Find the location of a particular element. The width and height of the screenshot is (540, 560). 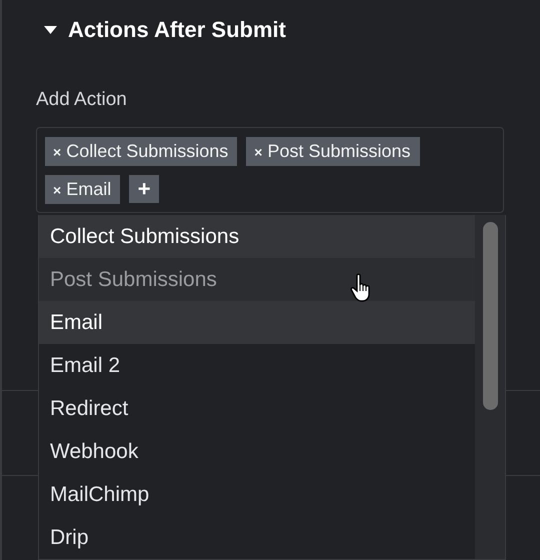

tag: × Post Submissions is located at coordinates (333, 151).